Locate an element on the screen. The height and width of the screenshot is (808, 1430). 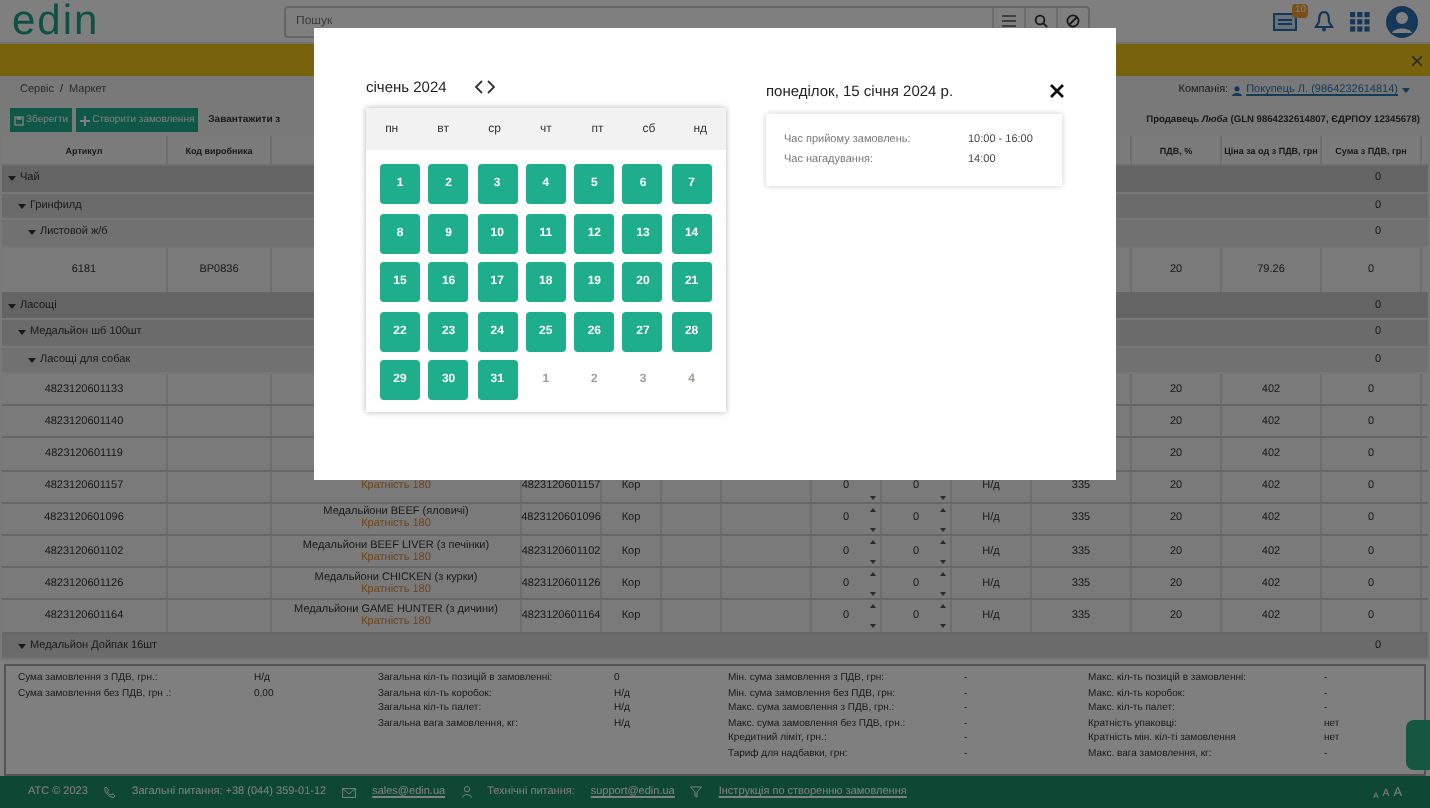
apps-grid-icon is located at coordinates (1360, 21).